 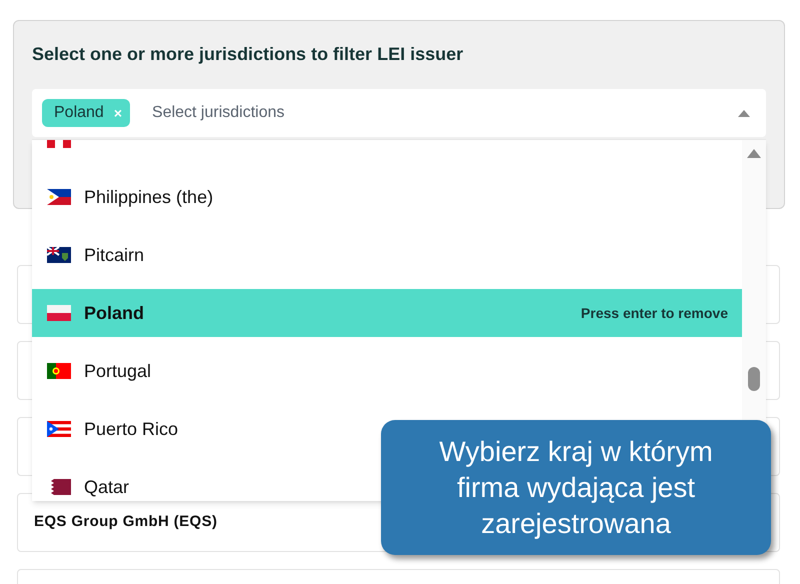 I want to click on select-placeholder: Select jurisdictions, so click(x=218, y=113).